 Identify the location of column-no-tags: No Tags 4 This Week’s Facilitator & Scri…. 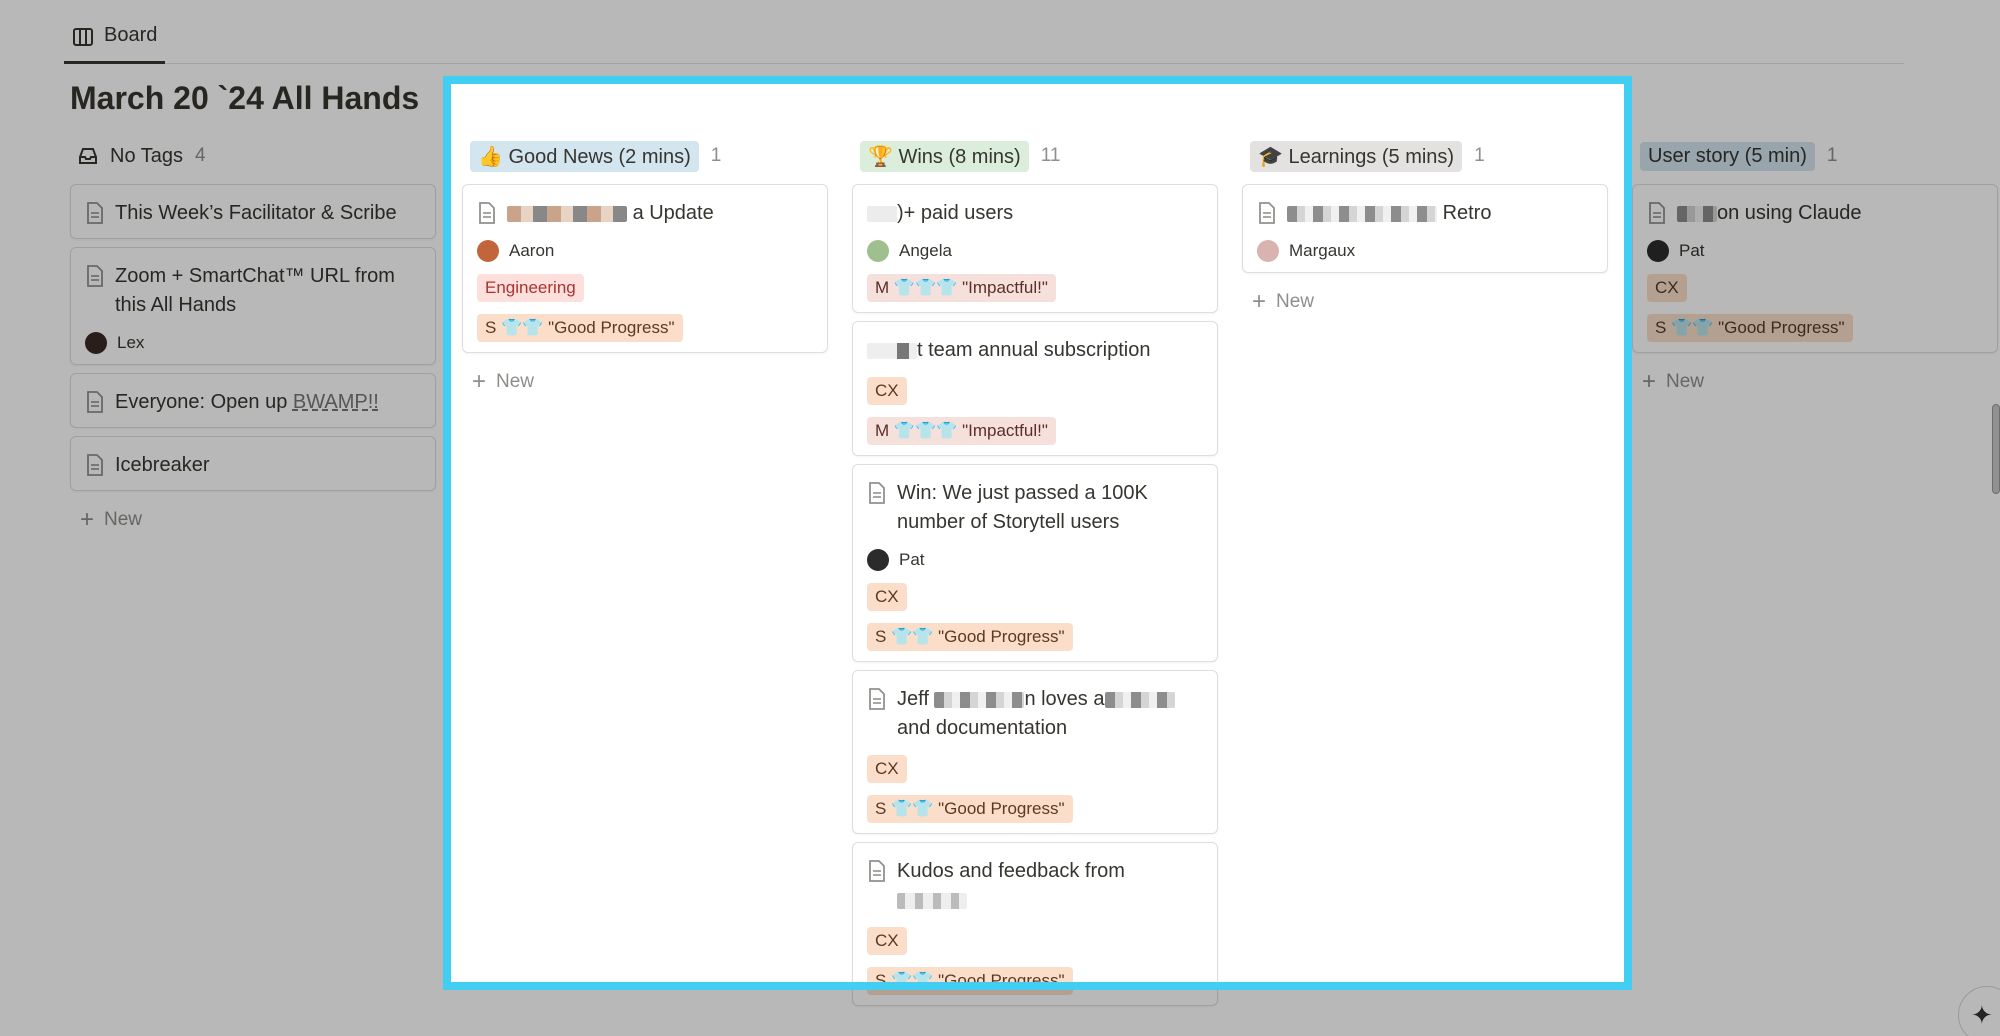
(253, 337).